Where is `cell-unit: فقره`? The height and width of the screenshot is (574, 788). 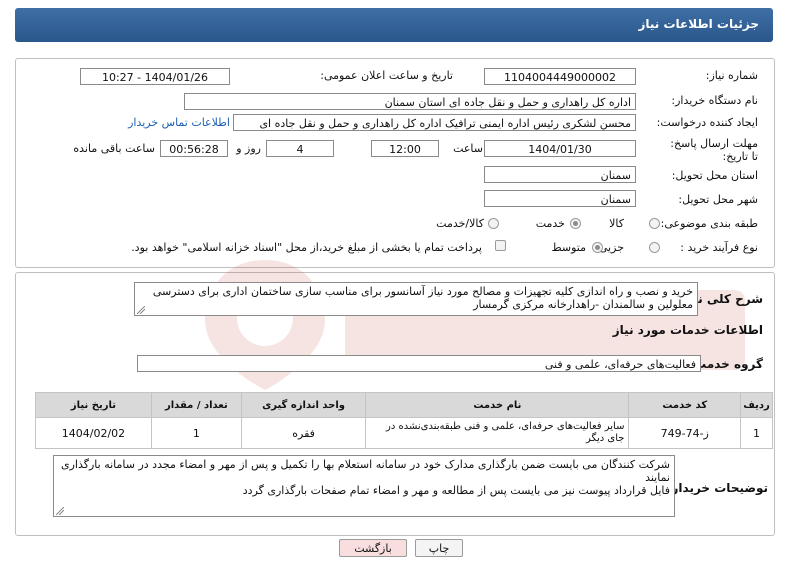 cell-unit: فقره is located at coordinates (303, 433).